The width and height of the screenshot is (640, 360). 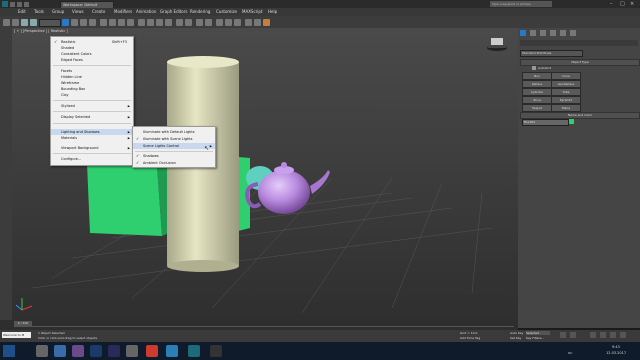 I want to click on create-tab-icon, so click(x=523, y=33).